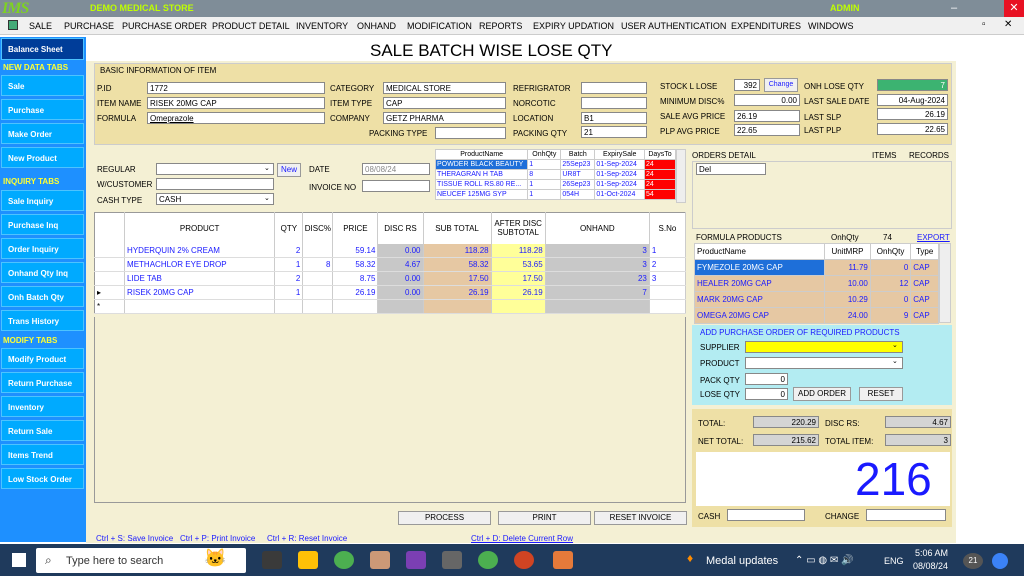 This screenshot has width=1024, height=576. I want to click on clock-date: 08/08/24, so click(930, 566).